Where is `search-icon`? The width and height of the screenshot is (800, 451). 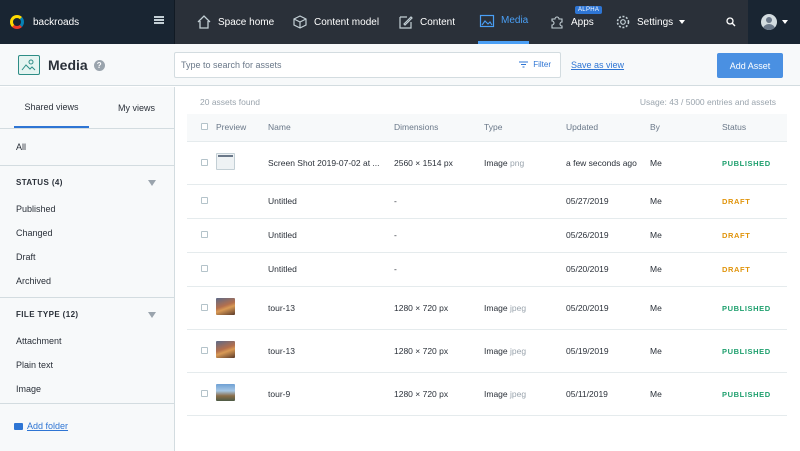 search-icon is located at coordinates (731, 22).